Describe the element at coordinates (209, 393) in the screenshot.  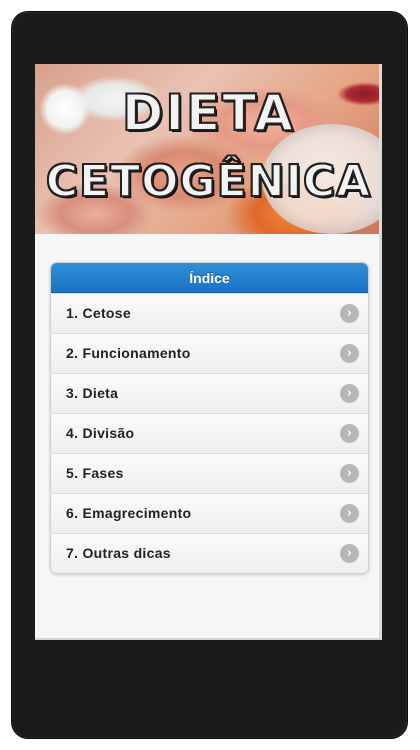
I see `list-item-dieta: 3. Dieta ›` at that location.